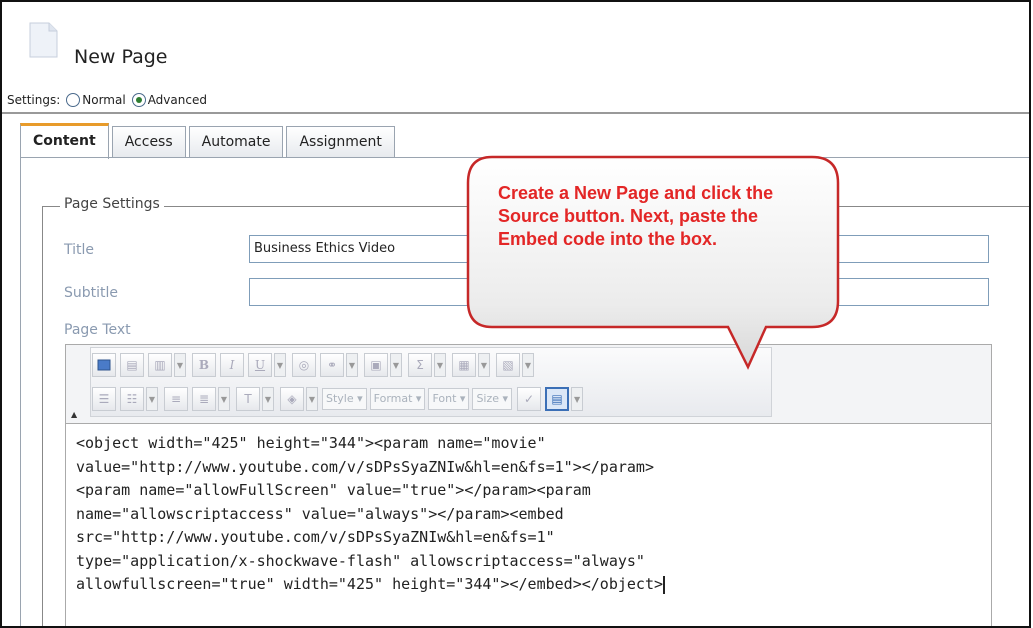 This screenshot has height=628, width=1033. What do you see at coordinates (492, 399) in the screenshot?
I see `size-combo: Size ▾` at bounding box center [492, 399].